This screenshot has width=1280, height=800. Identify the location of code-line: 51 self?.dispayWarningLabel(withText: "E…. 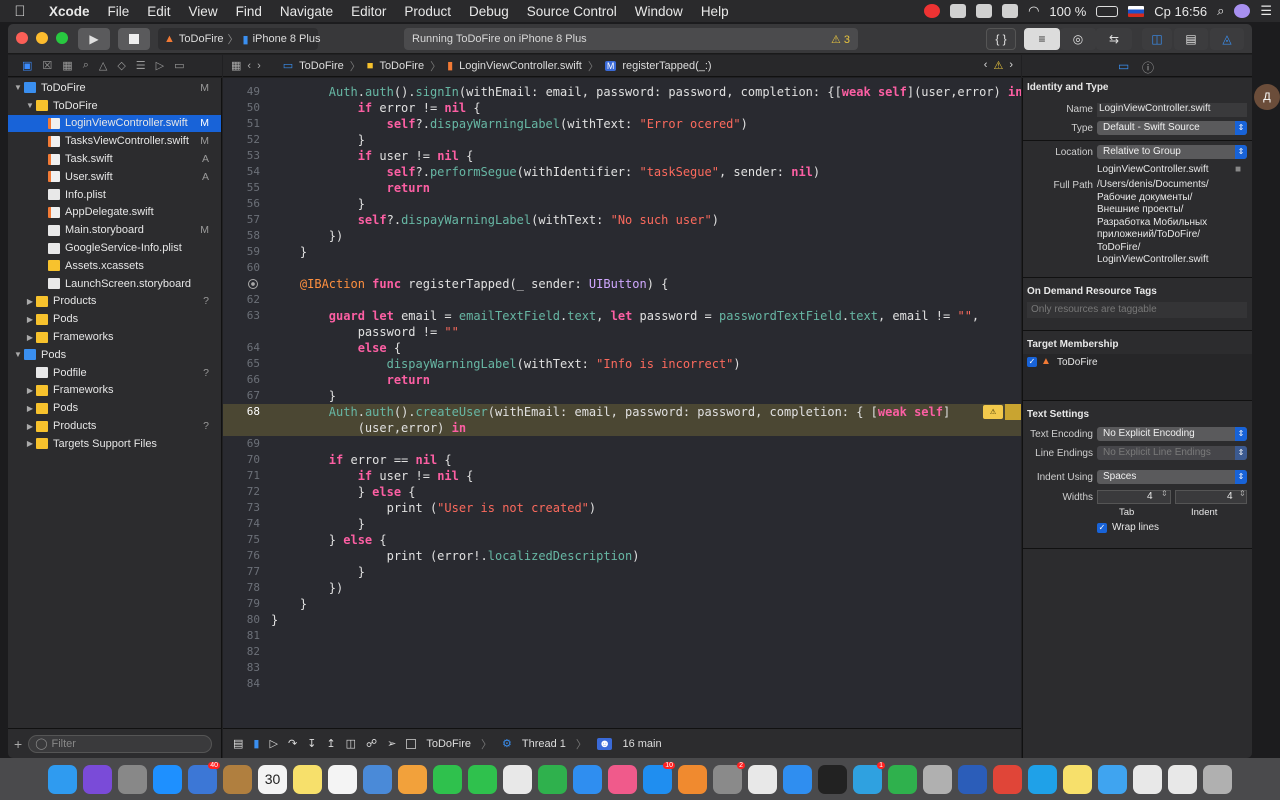
(622, 124).